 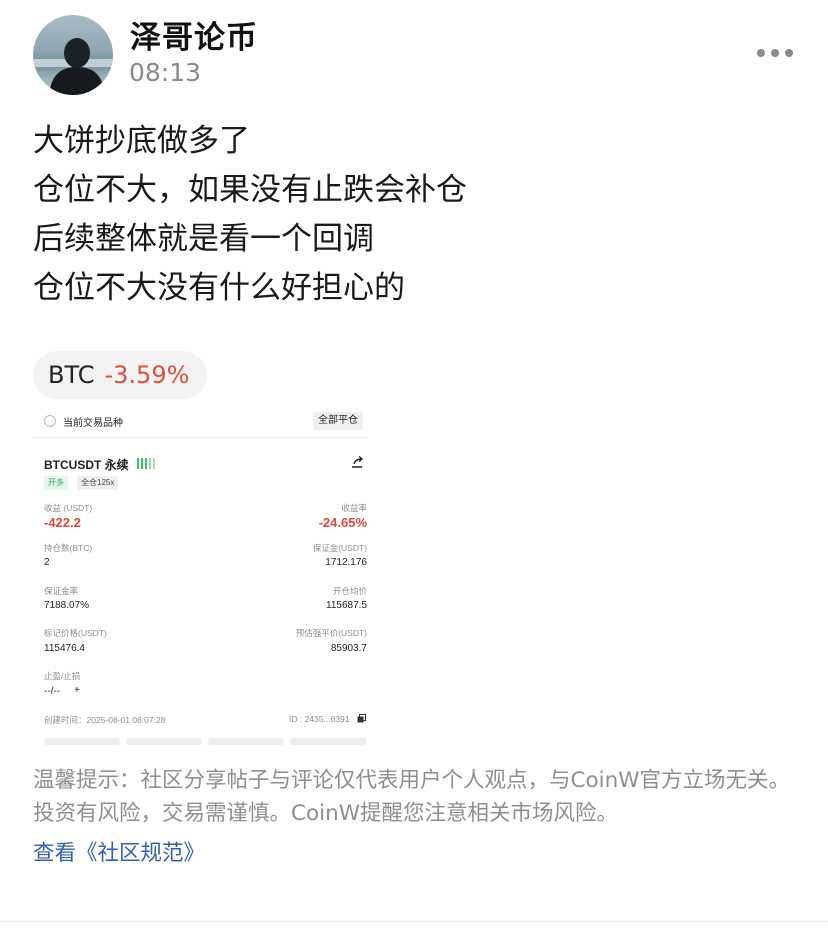 What do you see at coordinates (68, 508) in the screenshot?
I see `pnl-label: 收益 (USDT)` at bounding box center [68, 508].